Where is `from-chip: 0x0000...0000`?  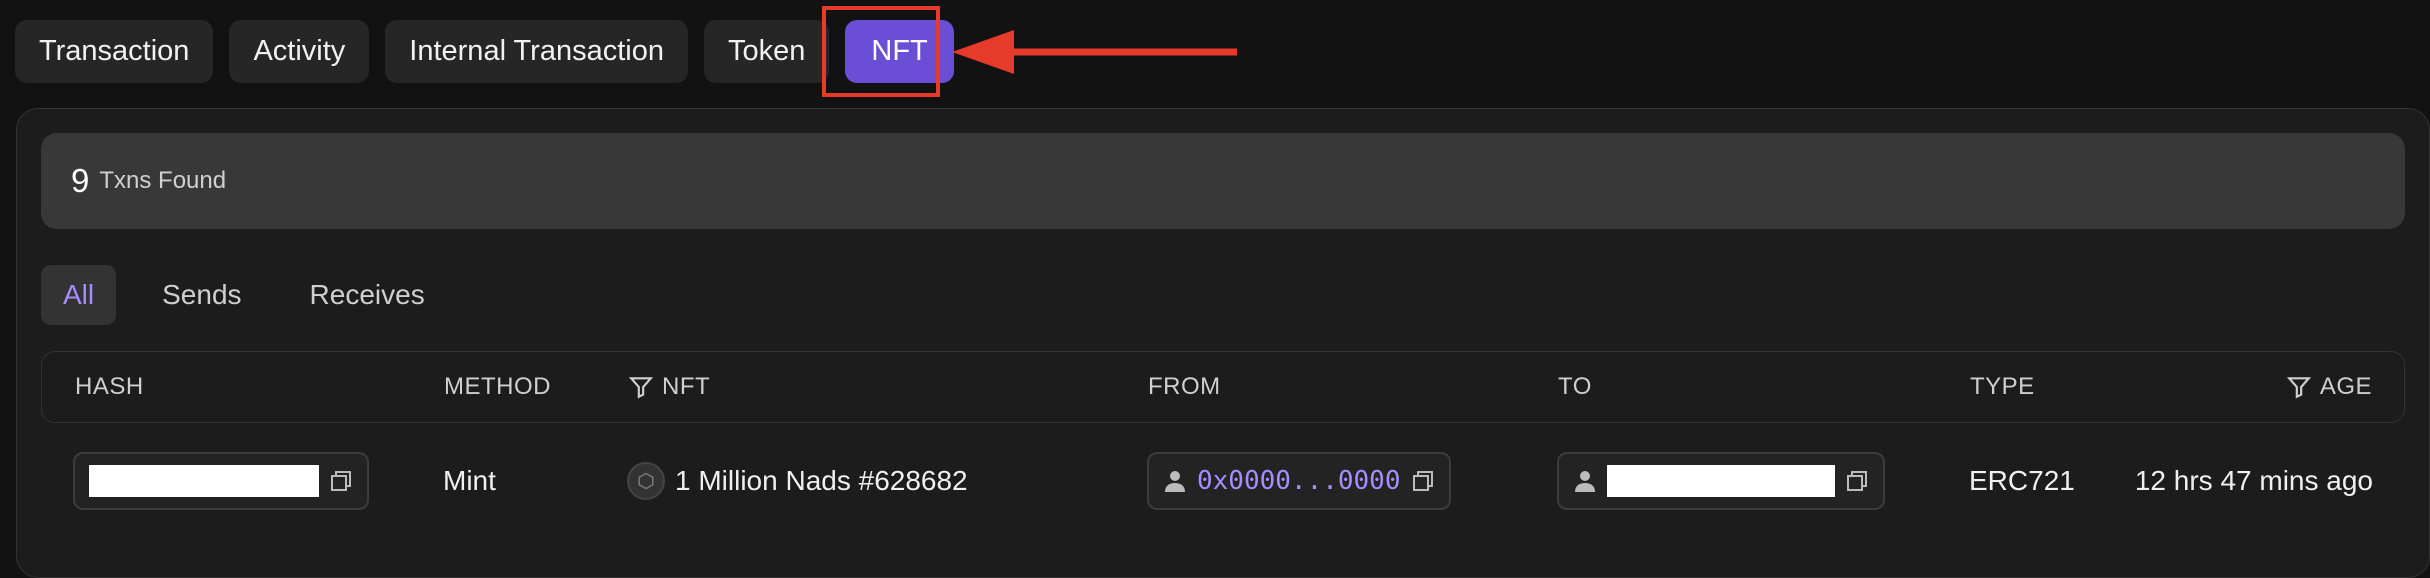 from-chip: 0x0000...0000 is located at coordinates (1299, 481).